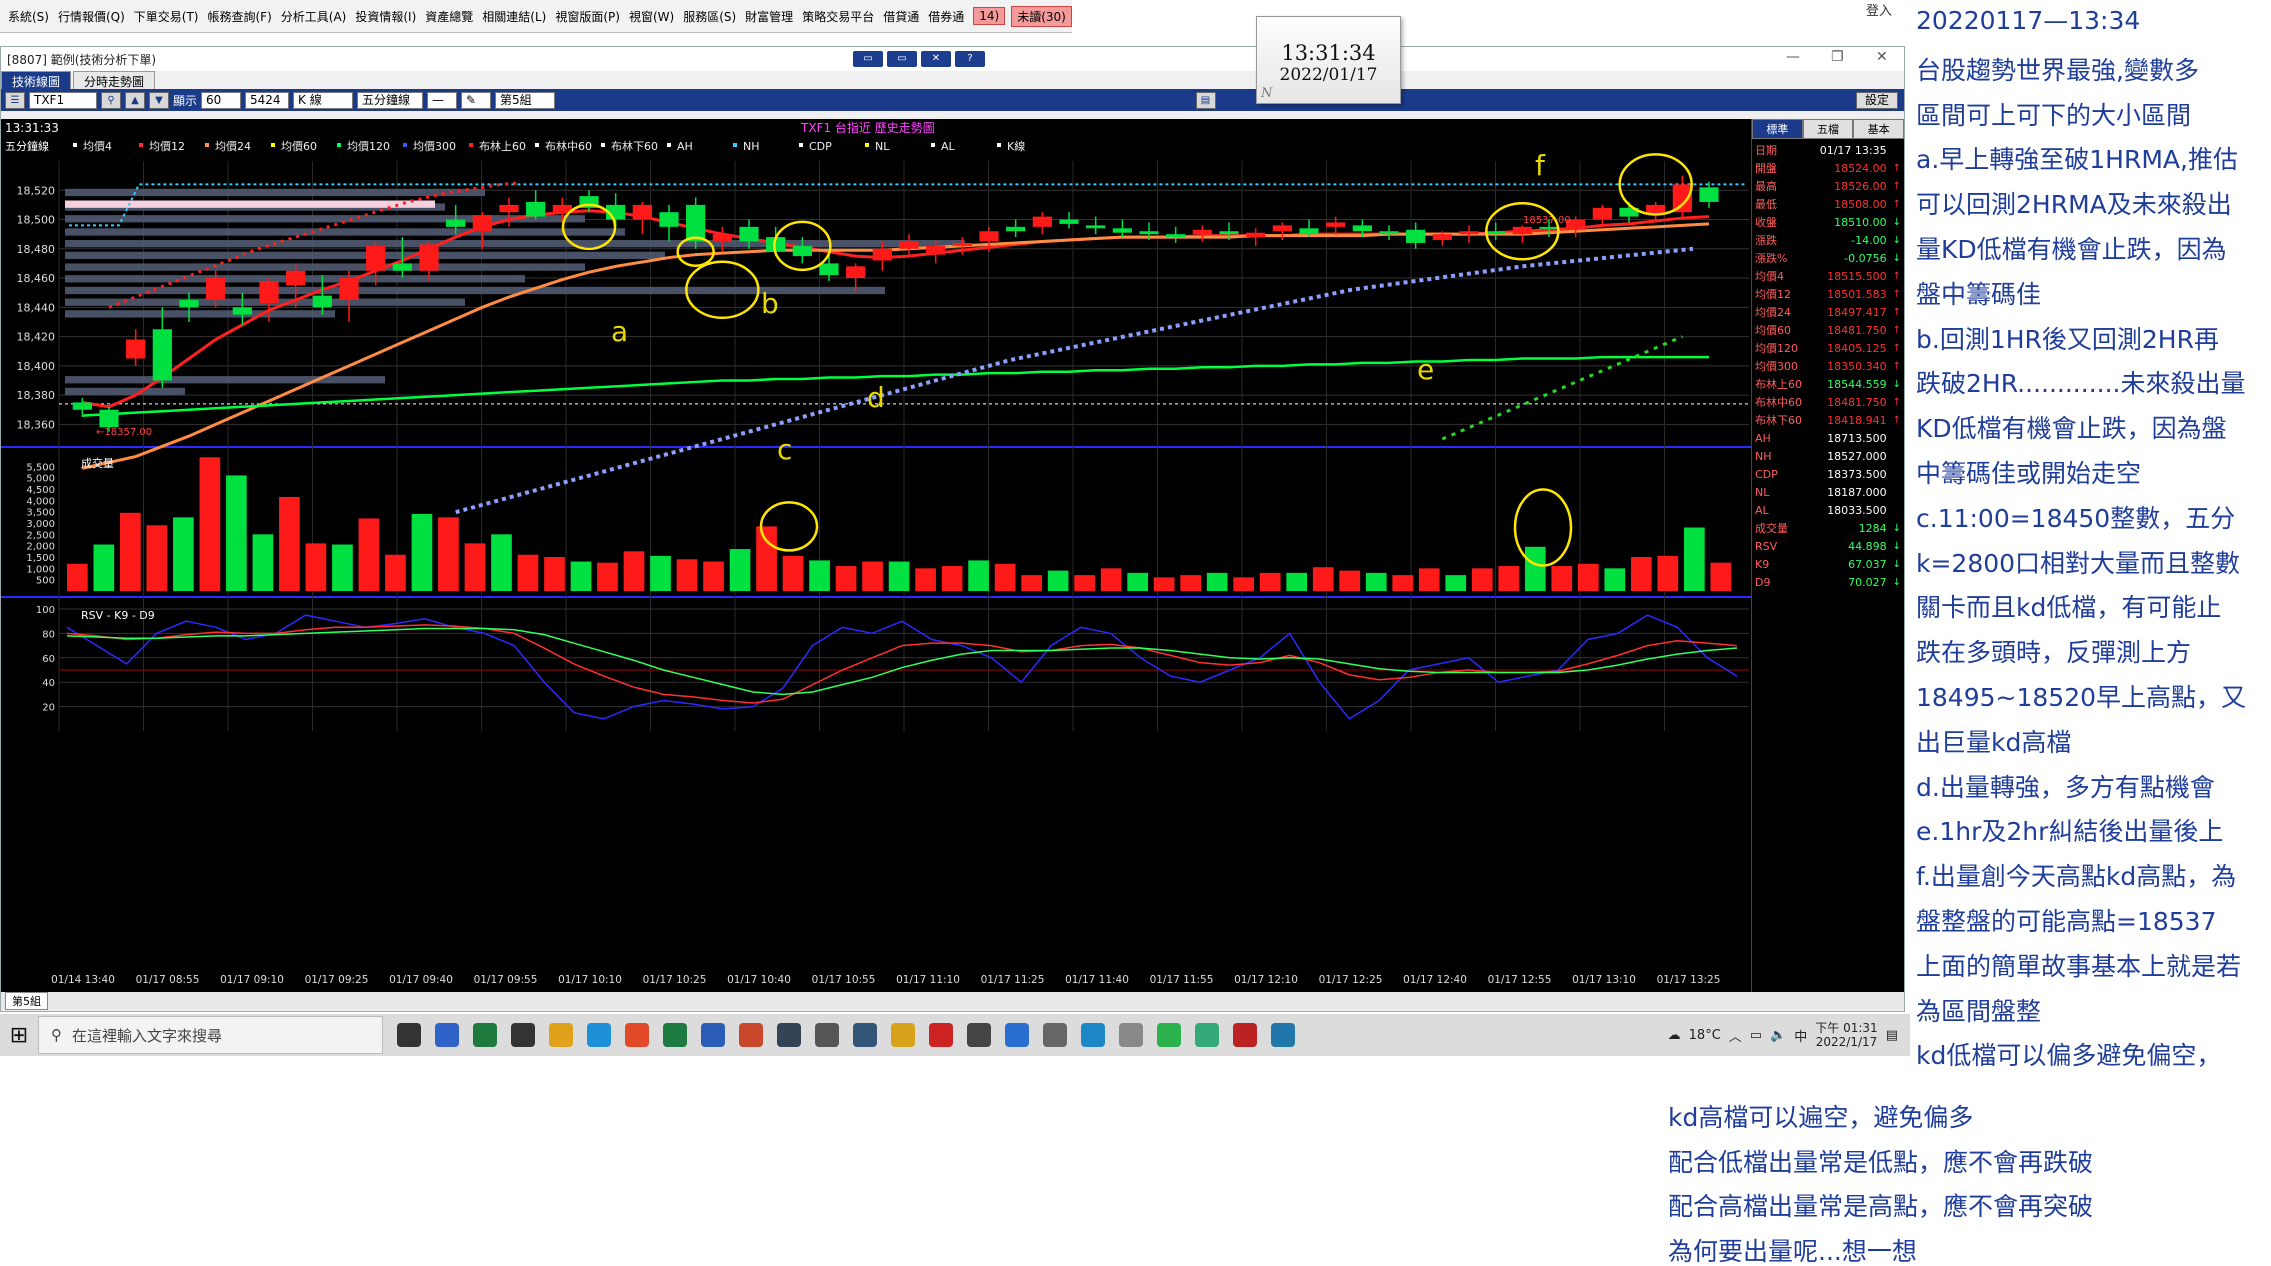 The image size is (2271, 1266). Describe the element at coordinates (1867, 546) in the screenshot. I see `info-value: 44.898` at that location.